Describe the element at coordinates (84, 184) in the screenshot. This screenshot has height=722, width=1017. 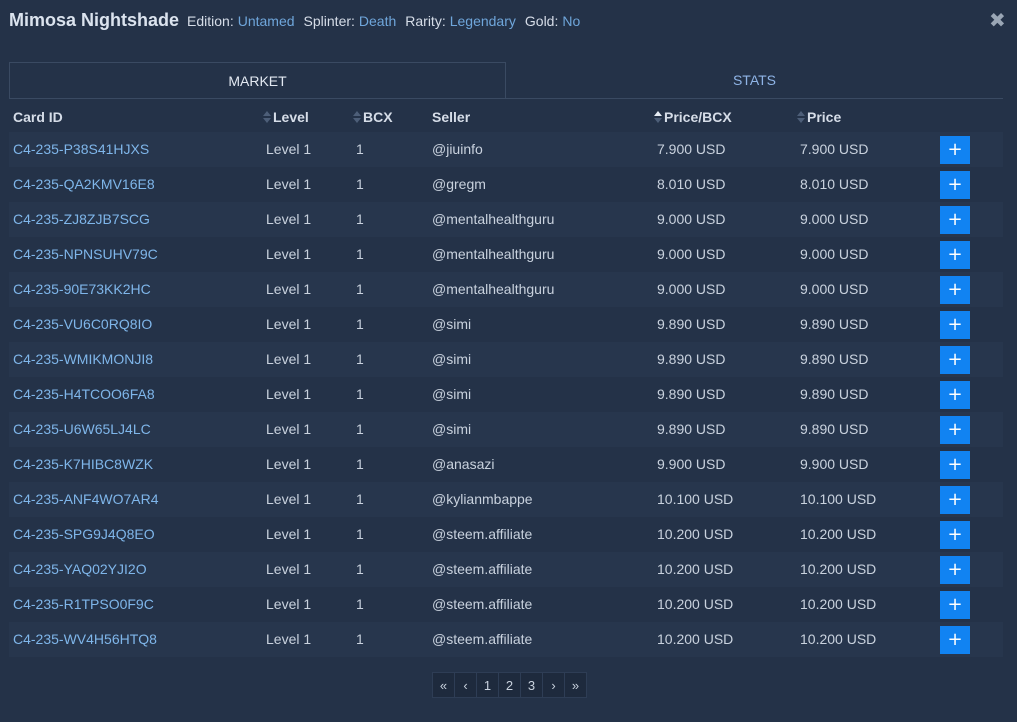
I see `card-id-link: C4-235-QA2KMV16E8` at that location.